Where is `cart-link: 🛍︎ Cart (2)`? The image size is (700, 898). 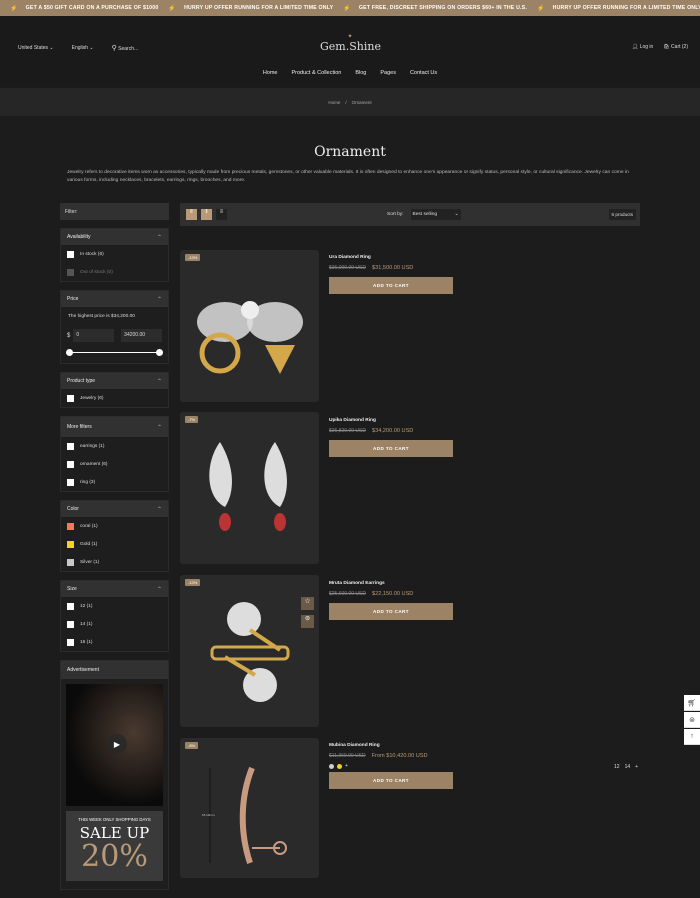
cart-link: 🛍︎ Cart (2) is located at coordinates (675, 47).